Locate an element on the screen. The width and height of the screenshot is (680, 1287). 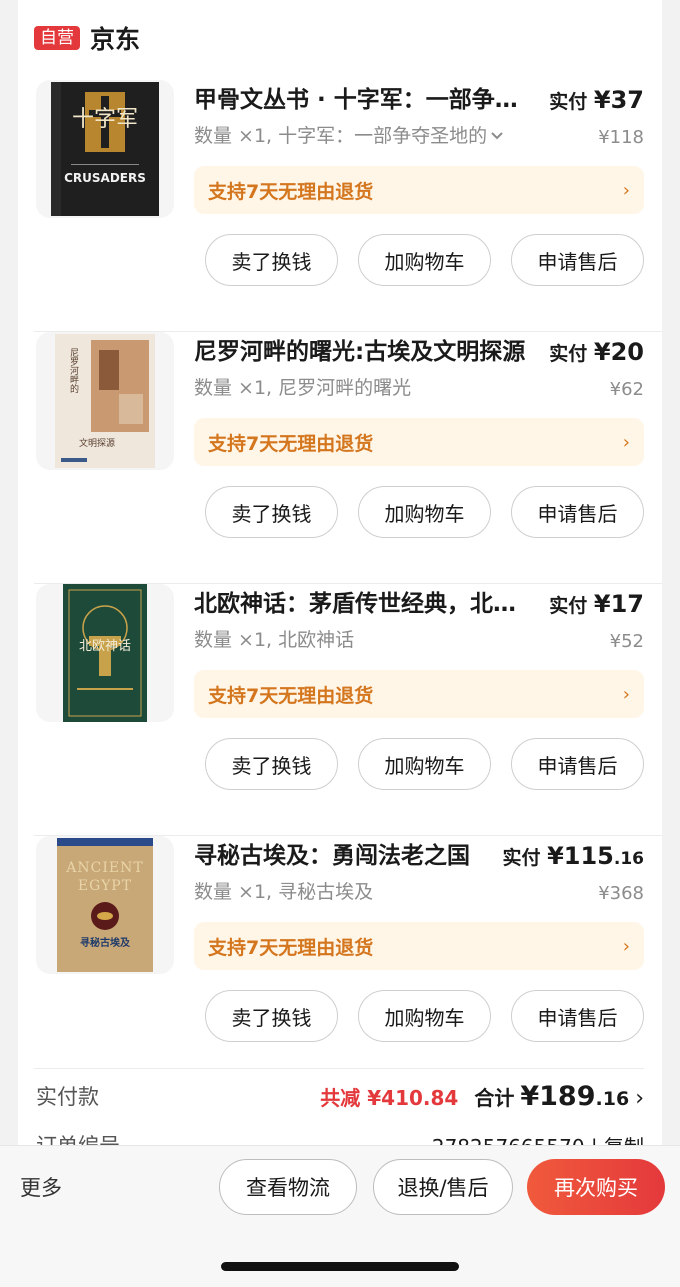
book-cover-norse: 北欧神话 is located at coordinates (105, 653).